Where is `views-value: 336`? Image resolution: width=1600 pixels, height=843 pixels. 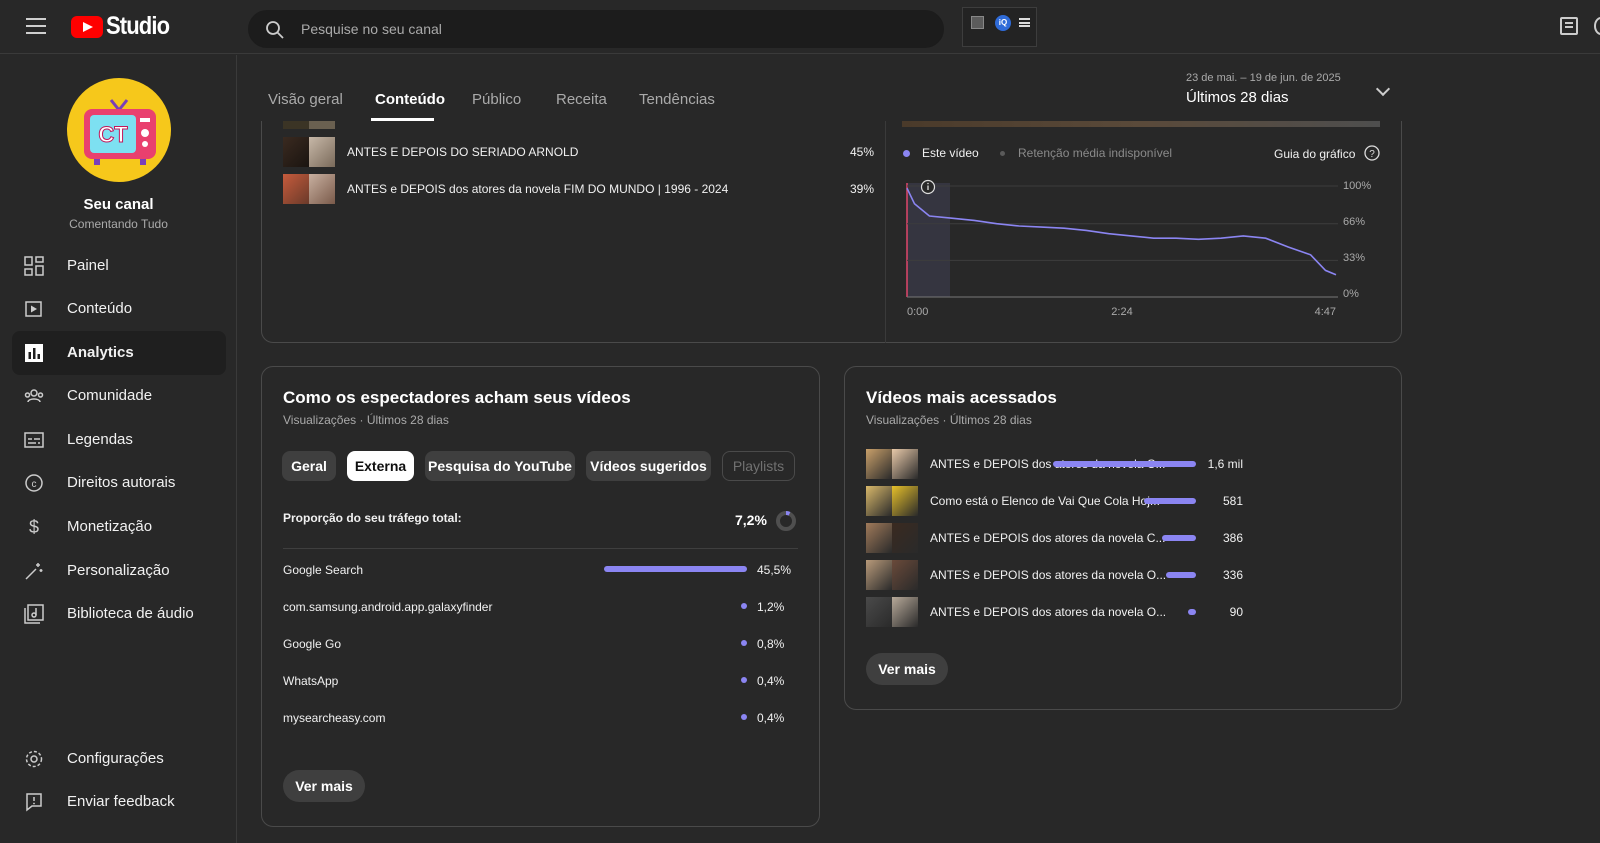
views-value: 336 is located at coordinates (1232, 575).